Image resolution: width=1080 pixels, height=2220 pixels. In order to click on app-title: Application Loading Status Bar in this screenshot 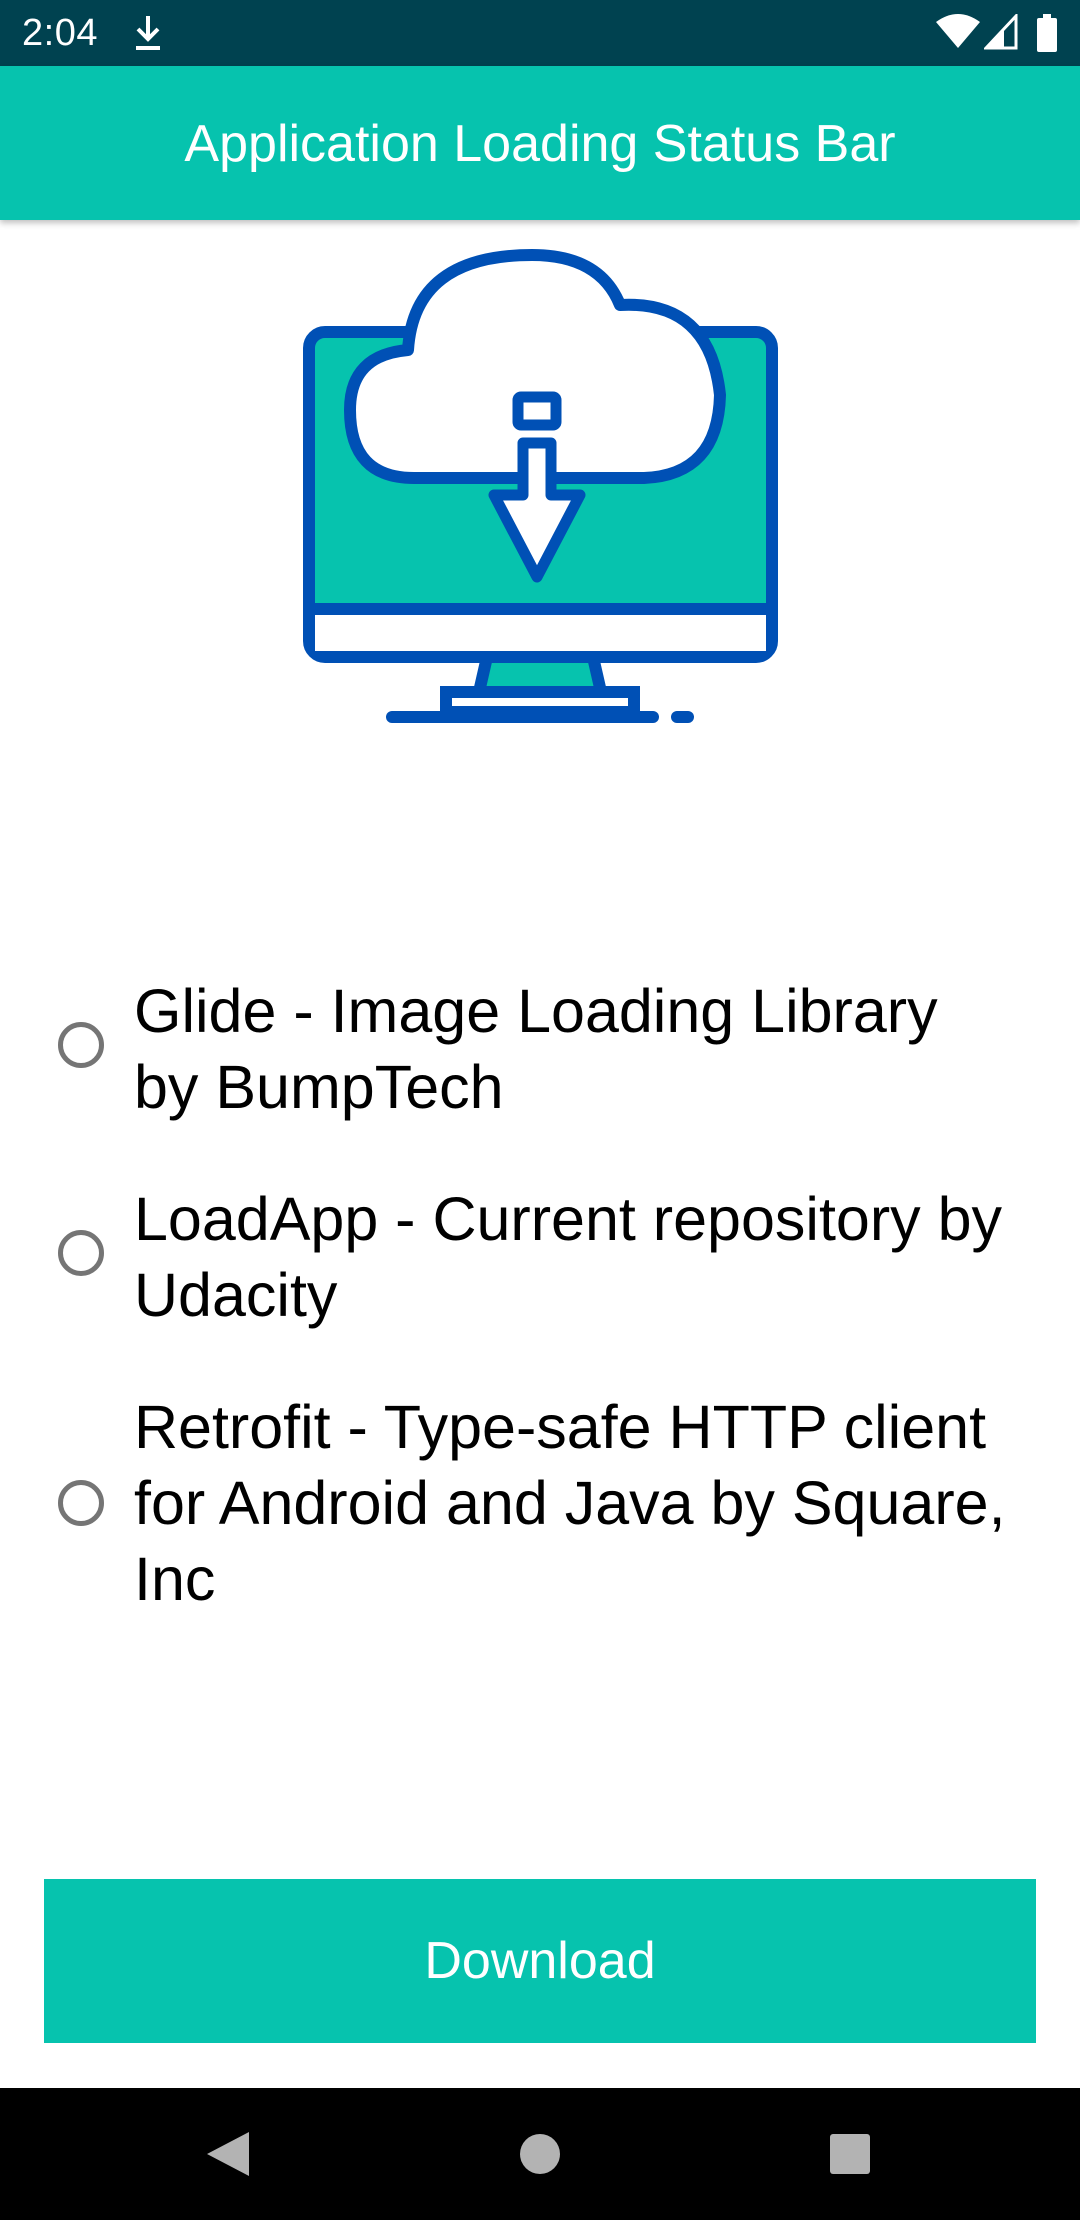, I will do `click(540, 144)`.